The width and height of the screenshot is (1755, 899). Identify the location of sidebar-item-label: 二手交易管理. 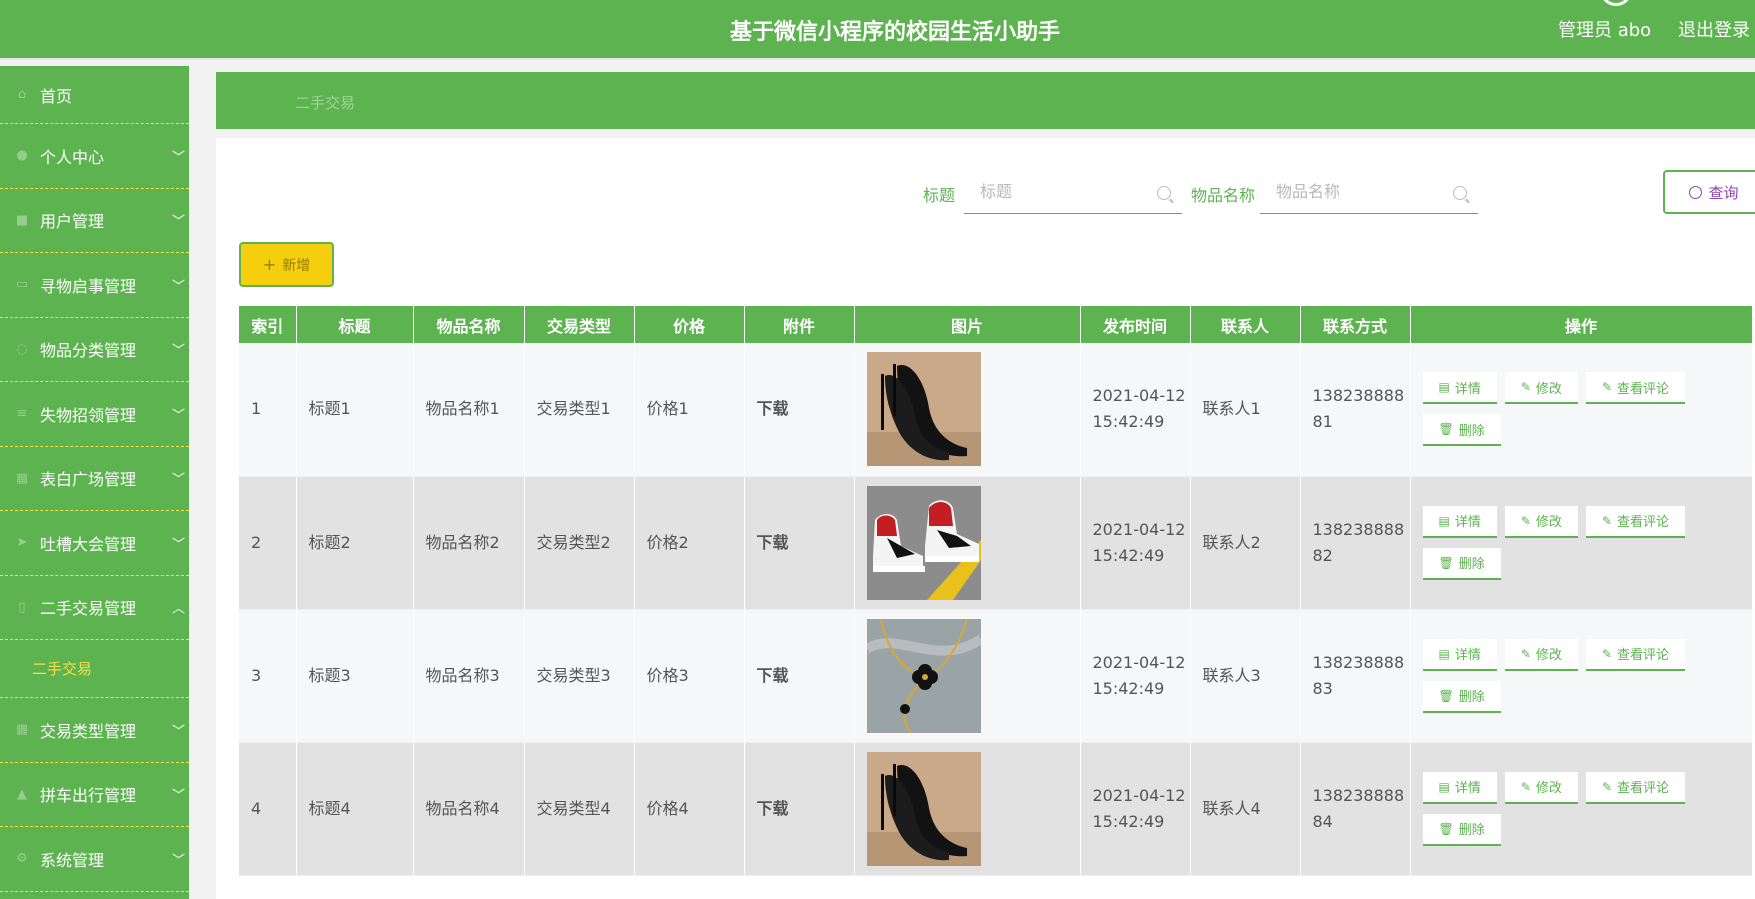
(88, 609).